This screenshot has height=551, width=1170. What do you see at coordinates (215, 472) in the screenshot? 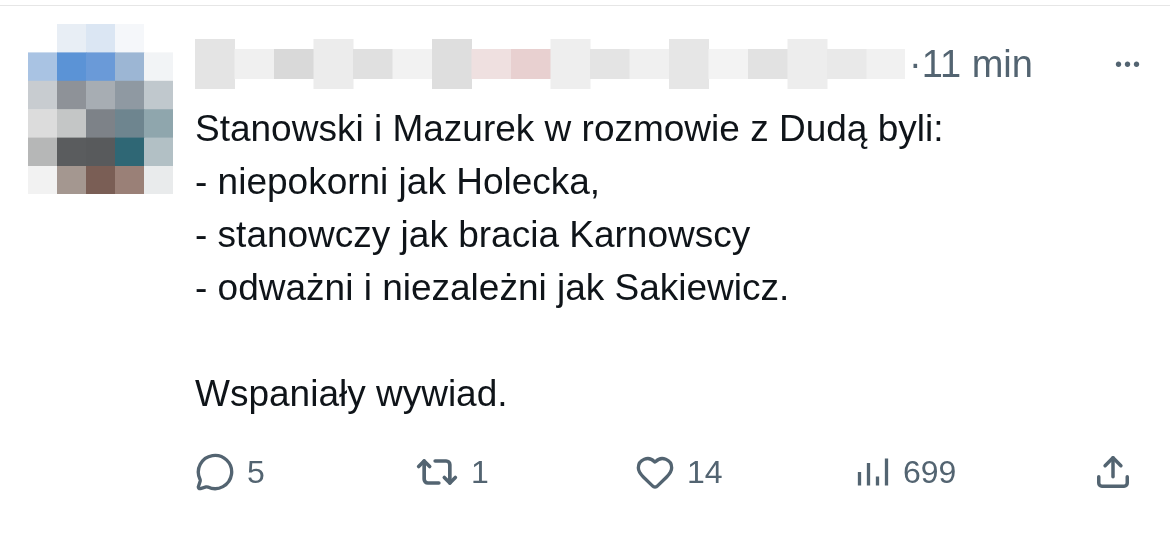
I see `reply-icon` at bounding box center [215, 472].